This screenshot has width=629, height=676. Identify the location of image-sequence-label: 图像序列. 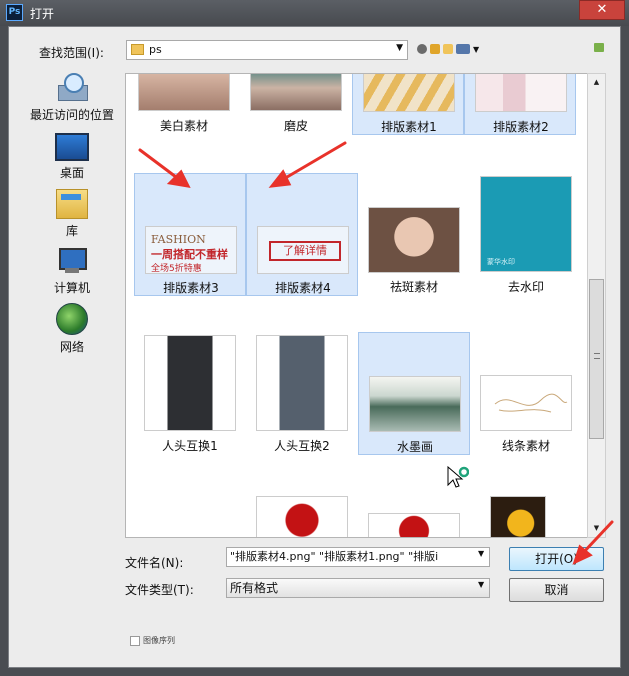
(159, 640).